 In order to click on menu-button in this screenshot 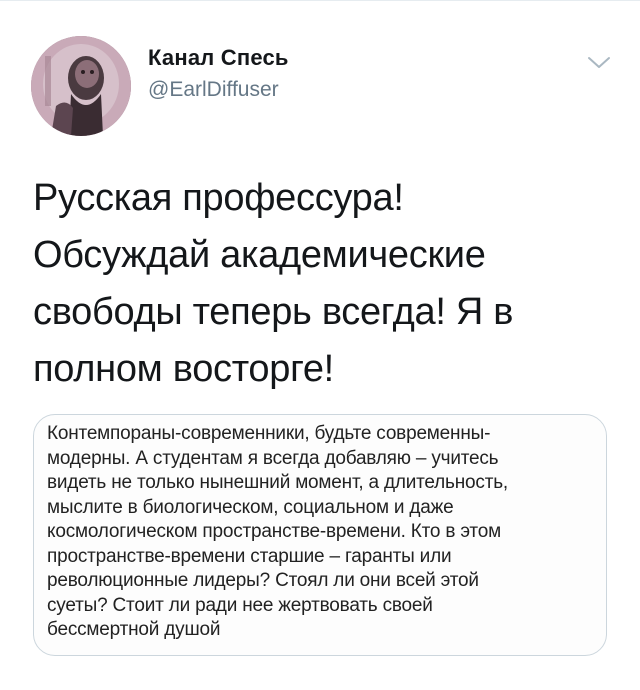, I will do `click(599, 62)`.